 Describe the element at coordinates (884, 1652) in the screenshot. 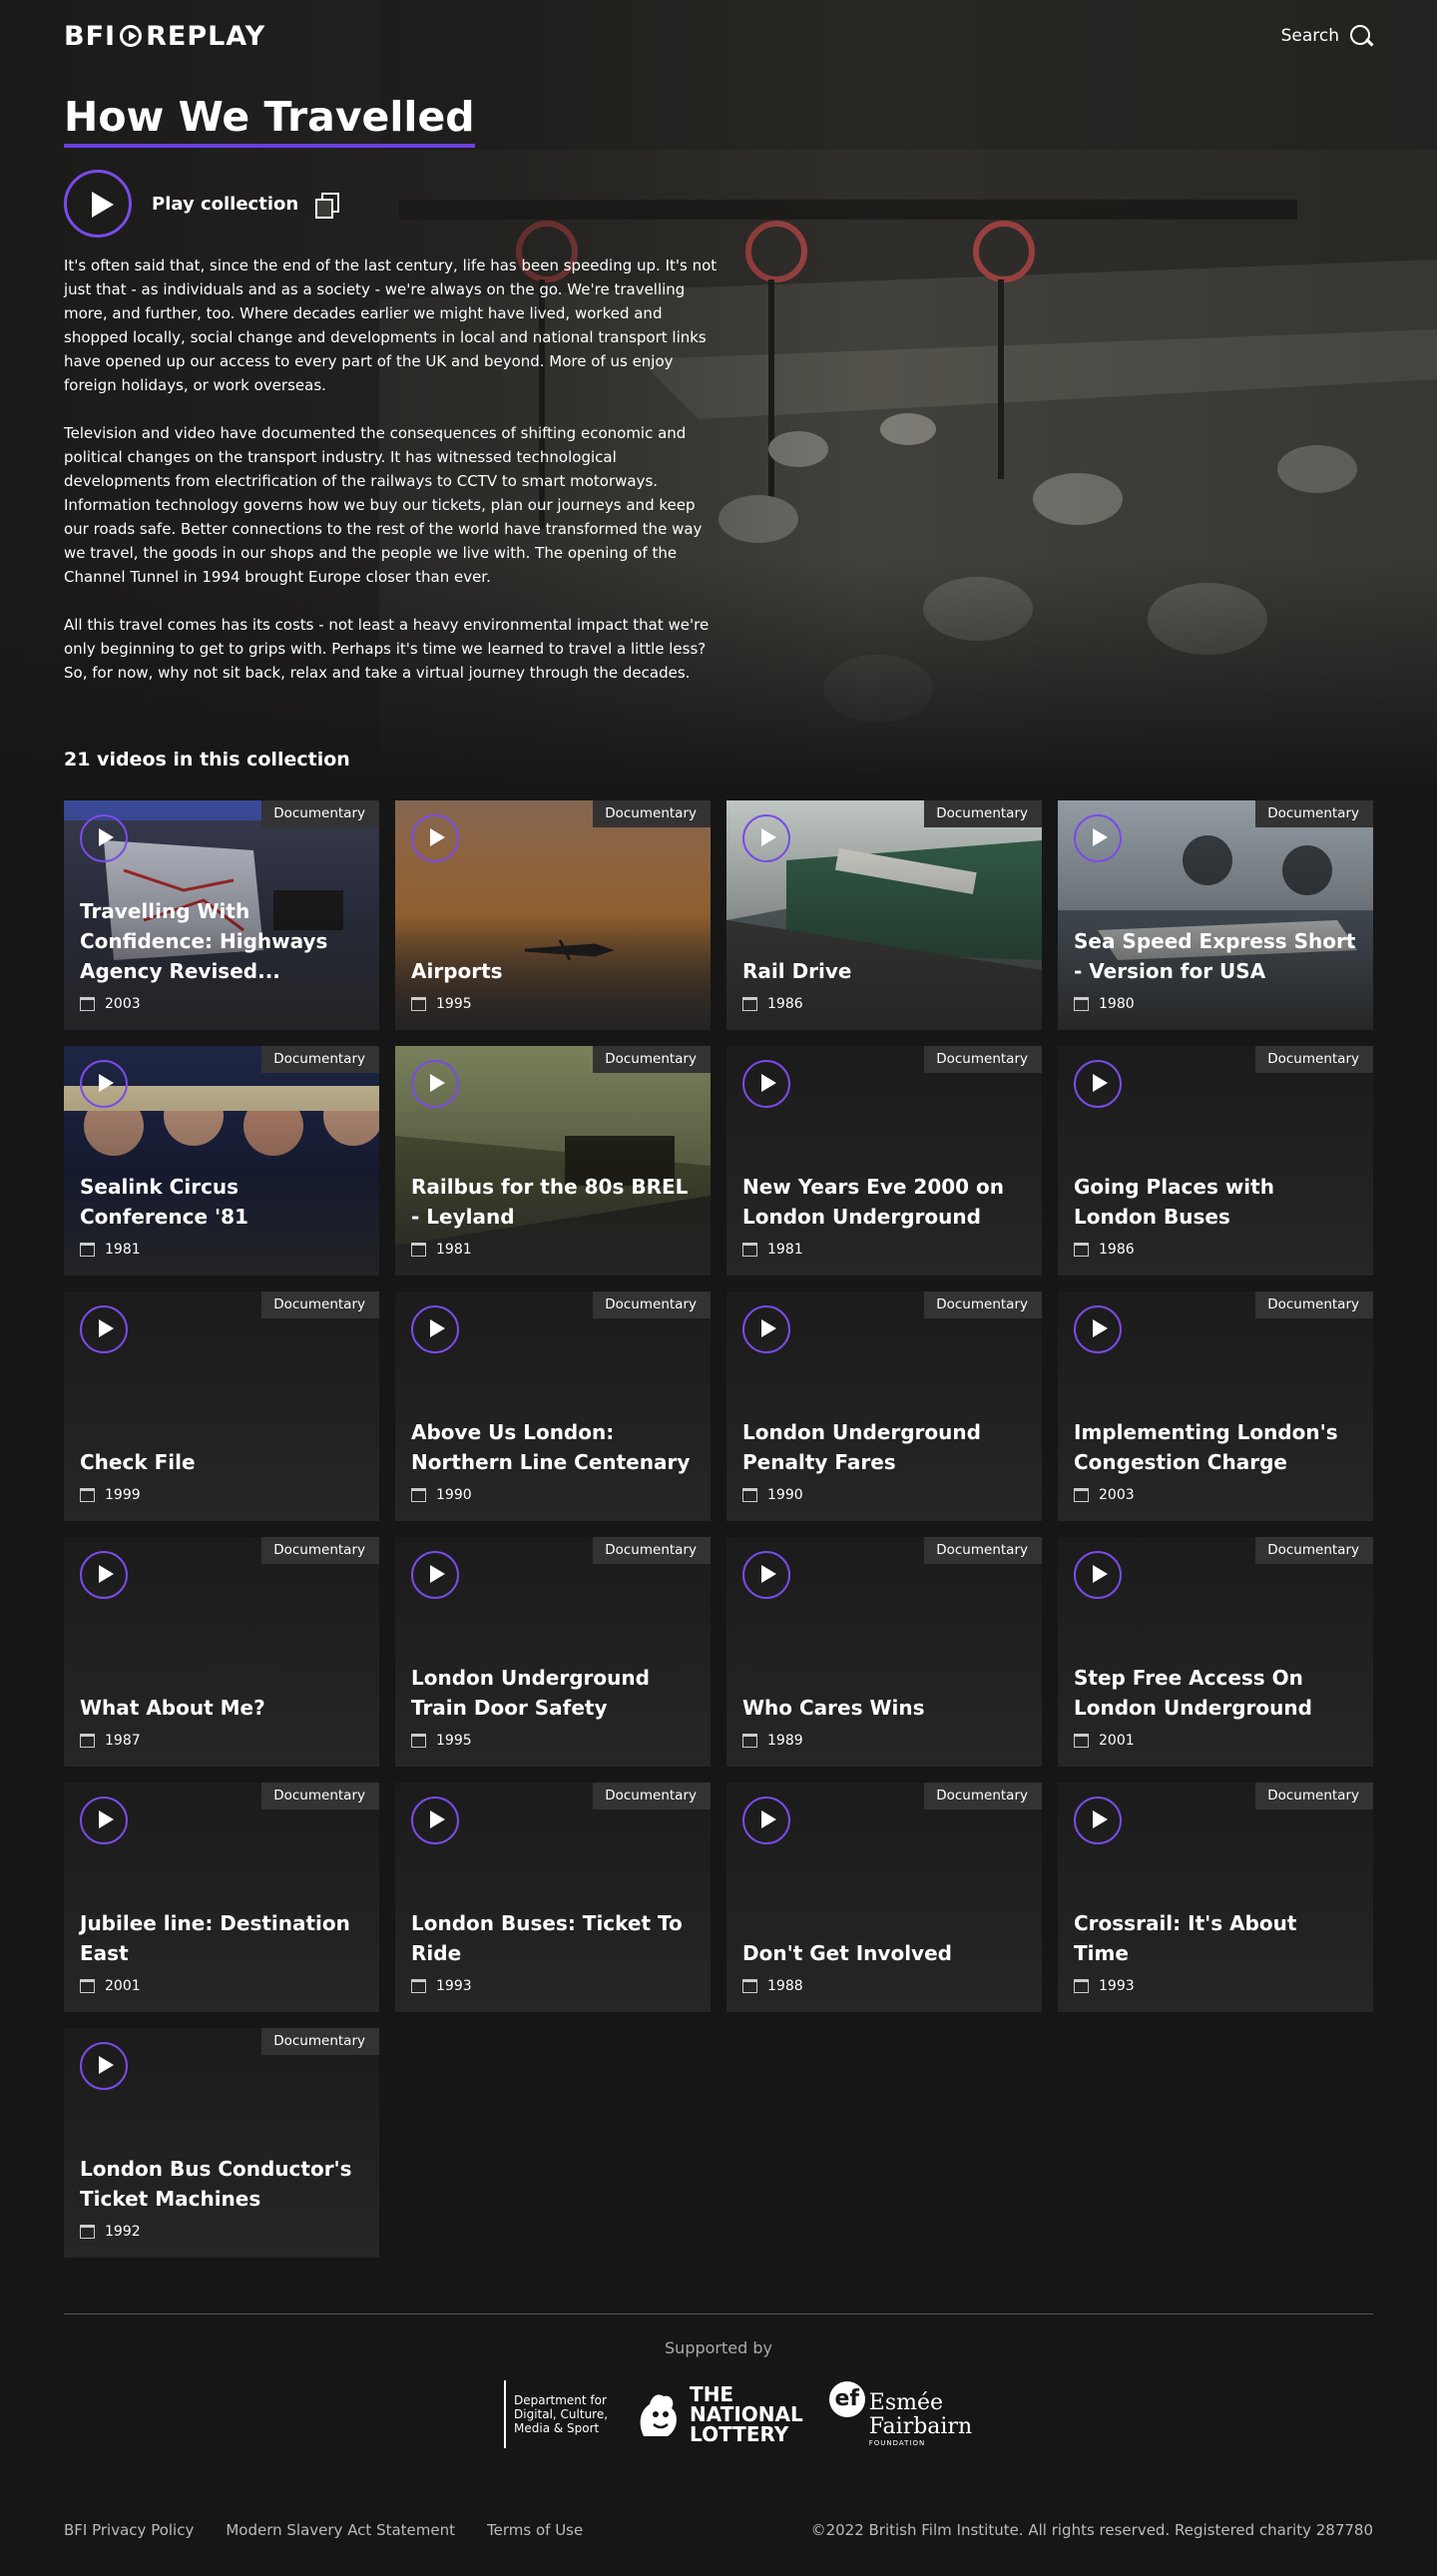

I see `video-card: Documentary Who Cares Wins 1989` at that location.